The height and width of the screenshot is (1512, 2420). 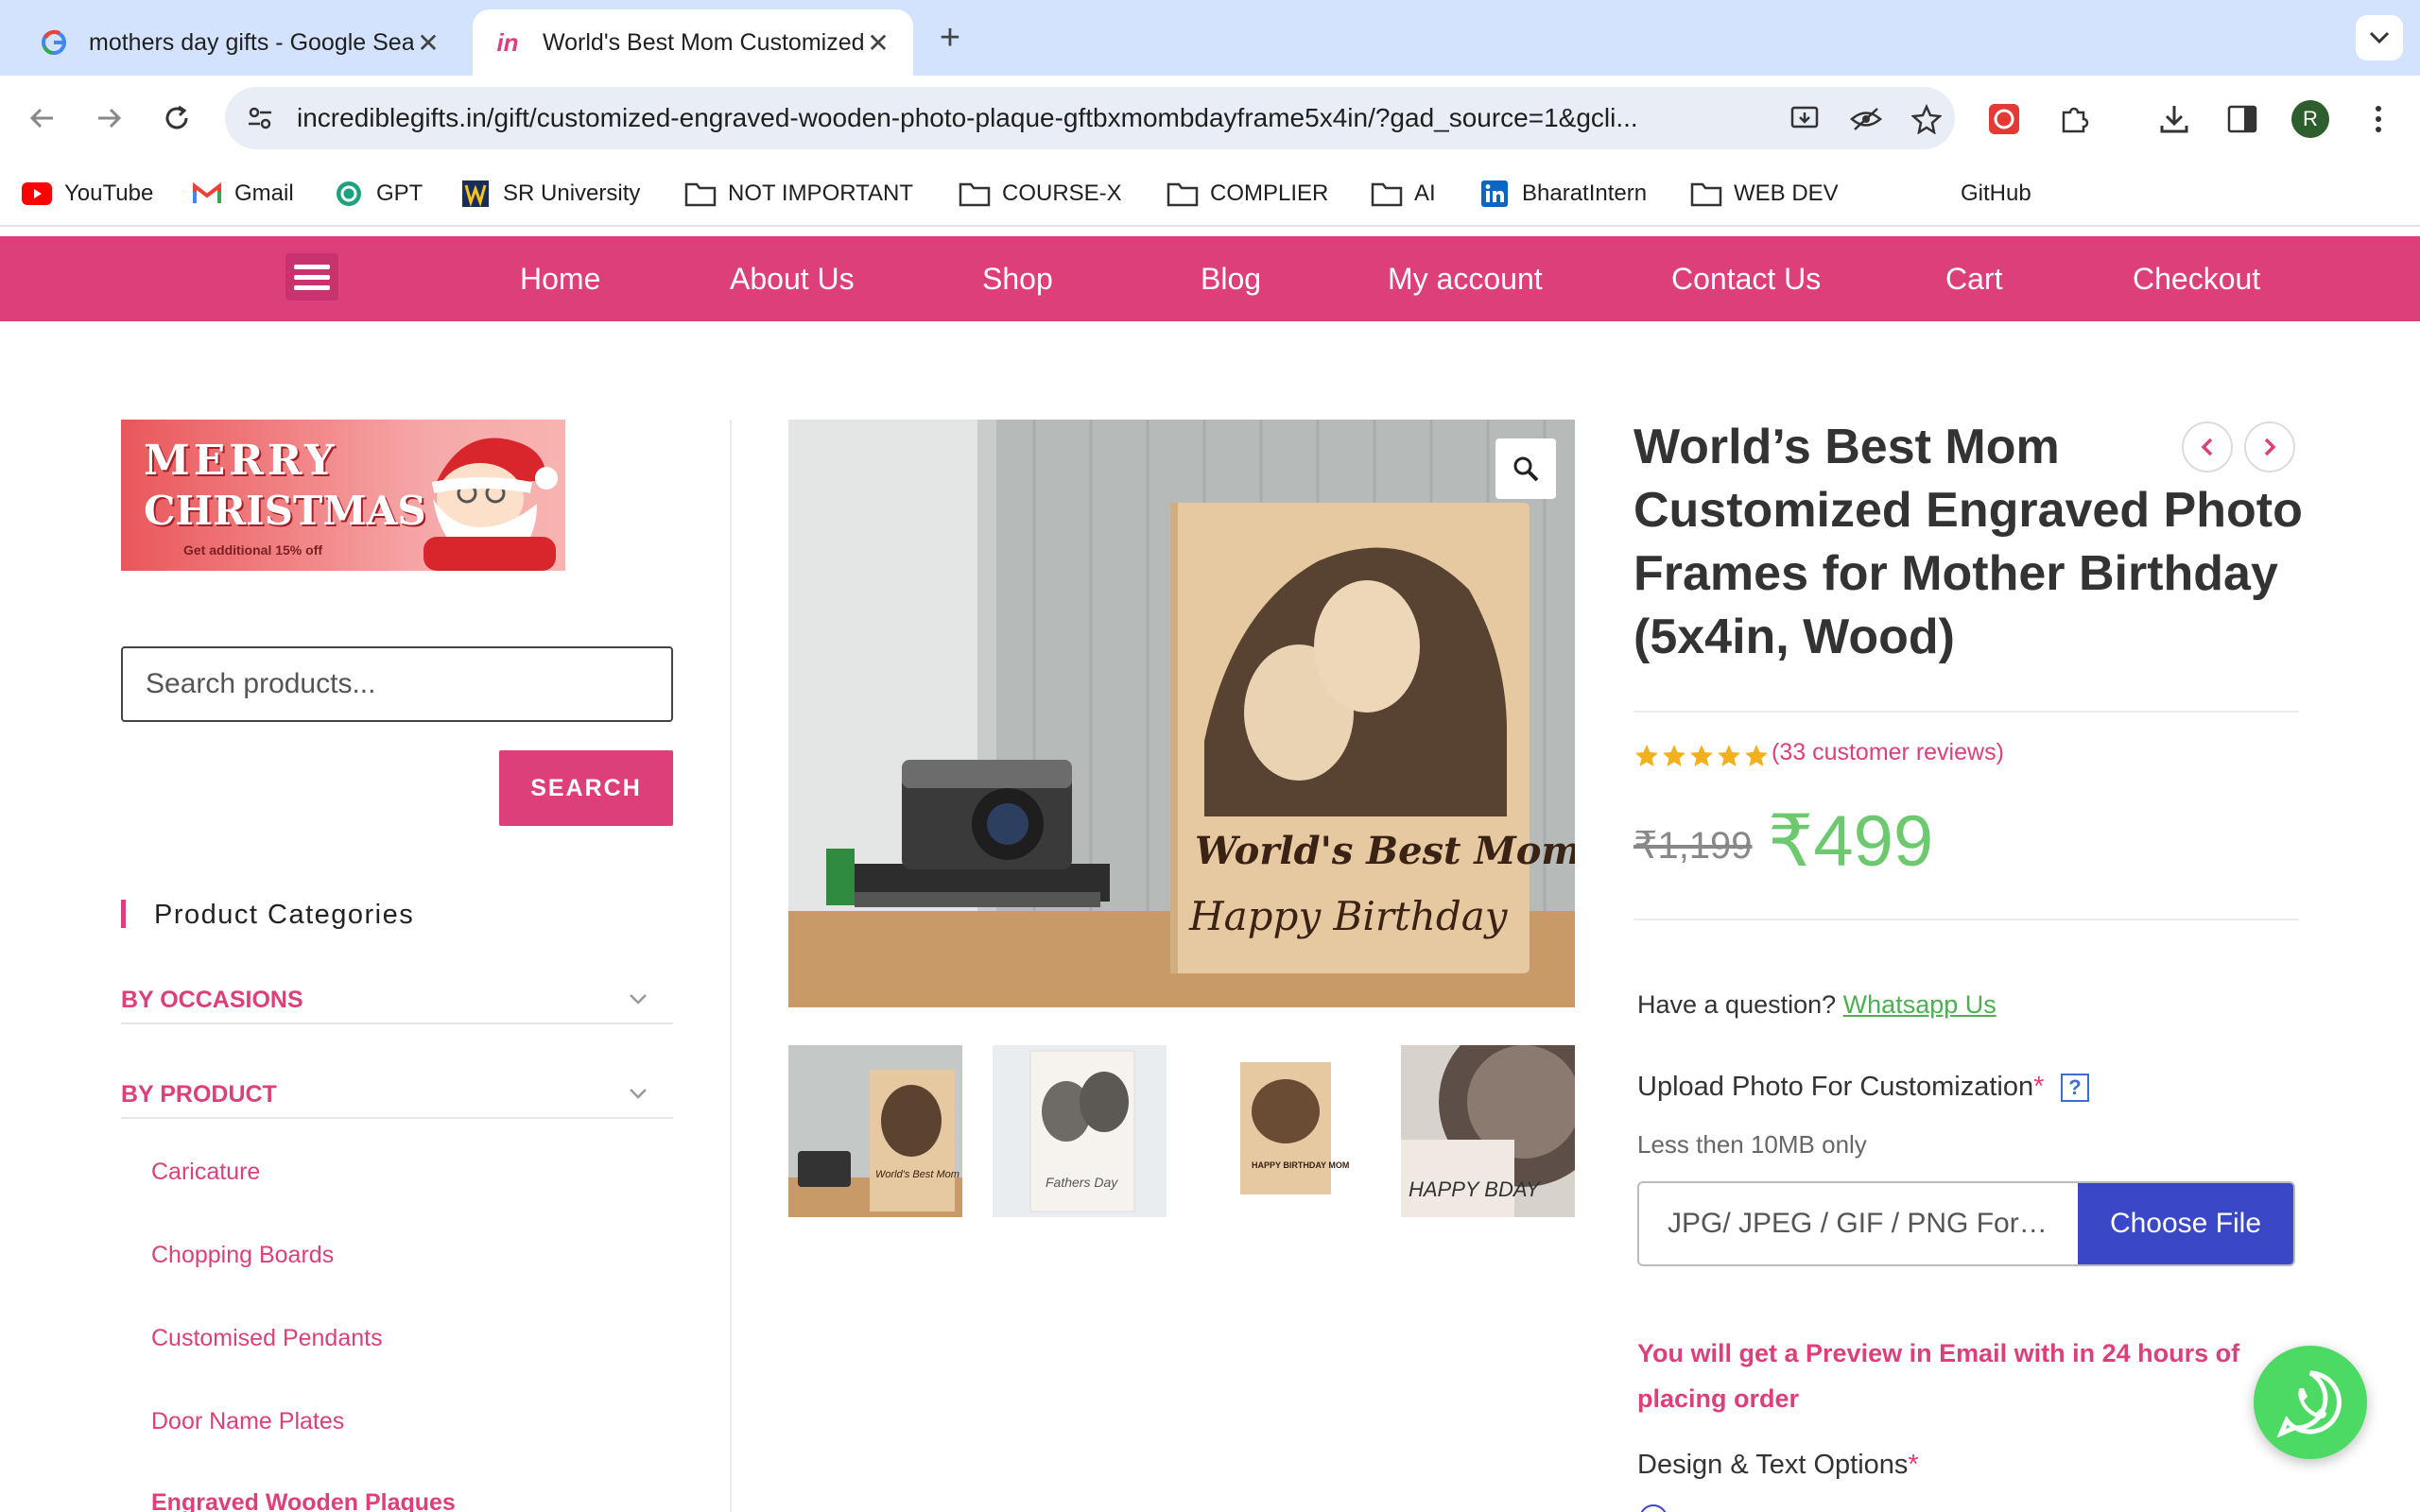 What do you see at coordinates (1080, 1131) in the screenshot?
I see `product-thumbnail: Fathers Day` at bounding box center [1080, 1131].